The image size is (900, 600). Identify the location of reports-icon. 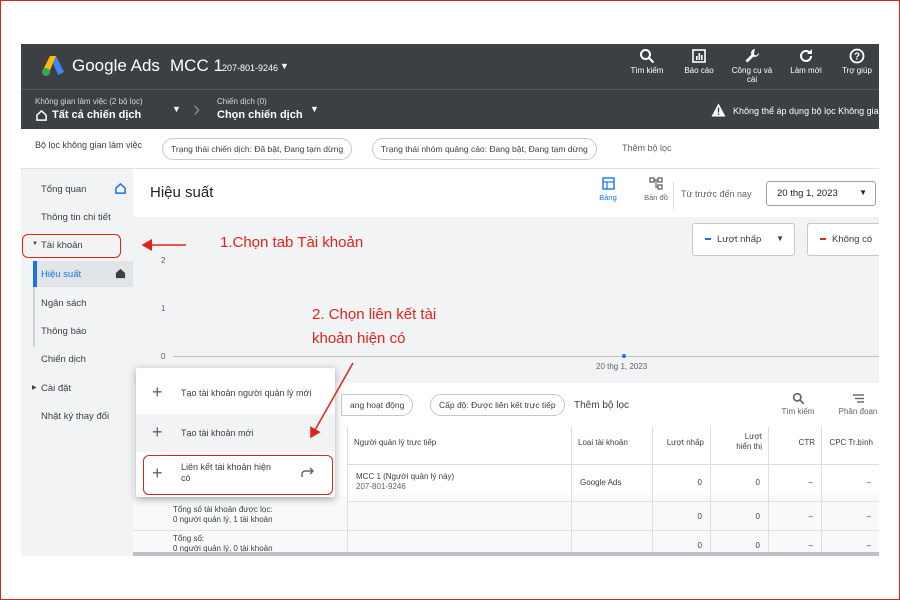
(699, 56).